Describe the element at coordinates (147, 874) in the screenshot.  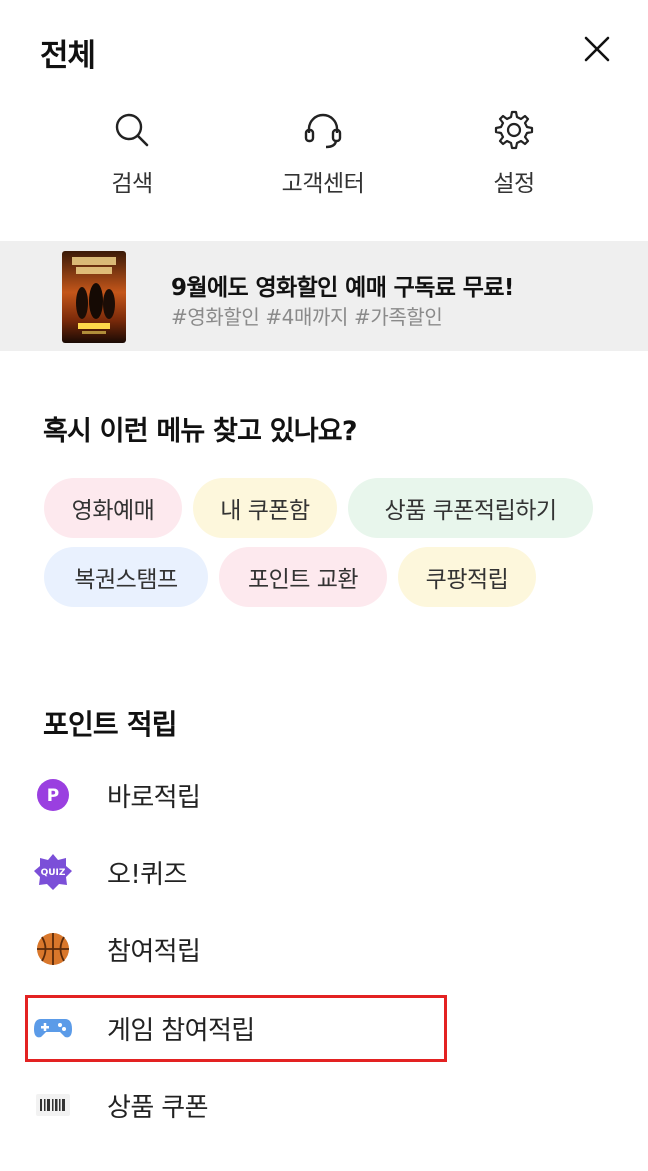
I see `menu-label-oh-quiz: 오!퀴즈` at that location.